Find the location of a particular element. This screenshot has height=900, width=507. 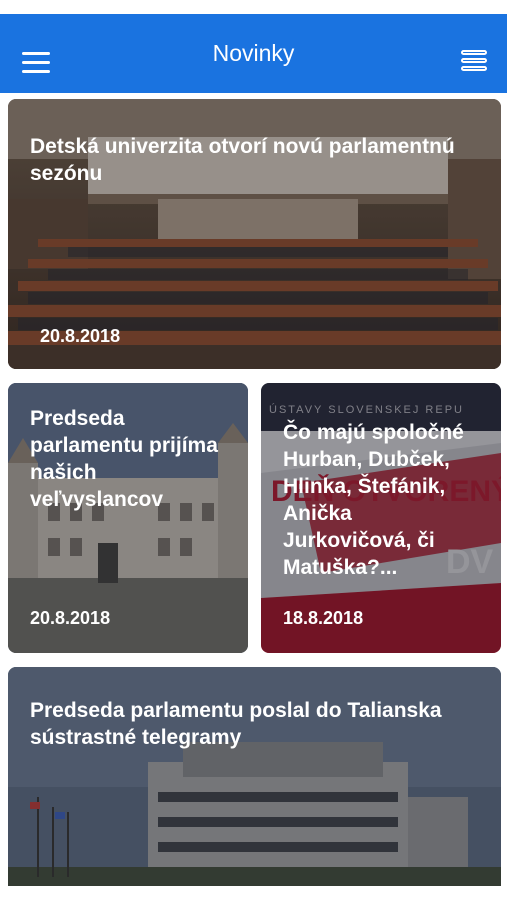

page-title: Novinky is located at coordinates (253, 53).